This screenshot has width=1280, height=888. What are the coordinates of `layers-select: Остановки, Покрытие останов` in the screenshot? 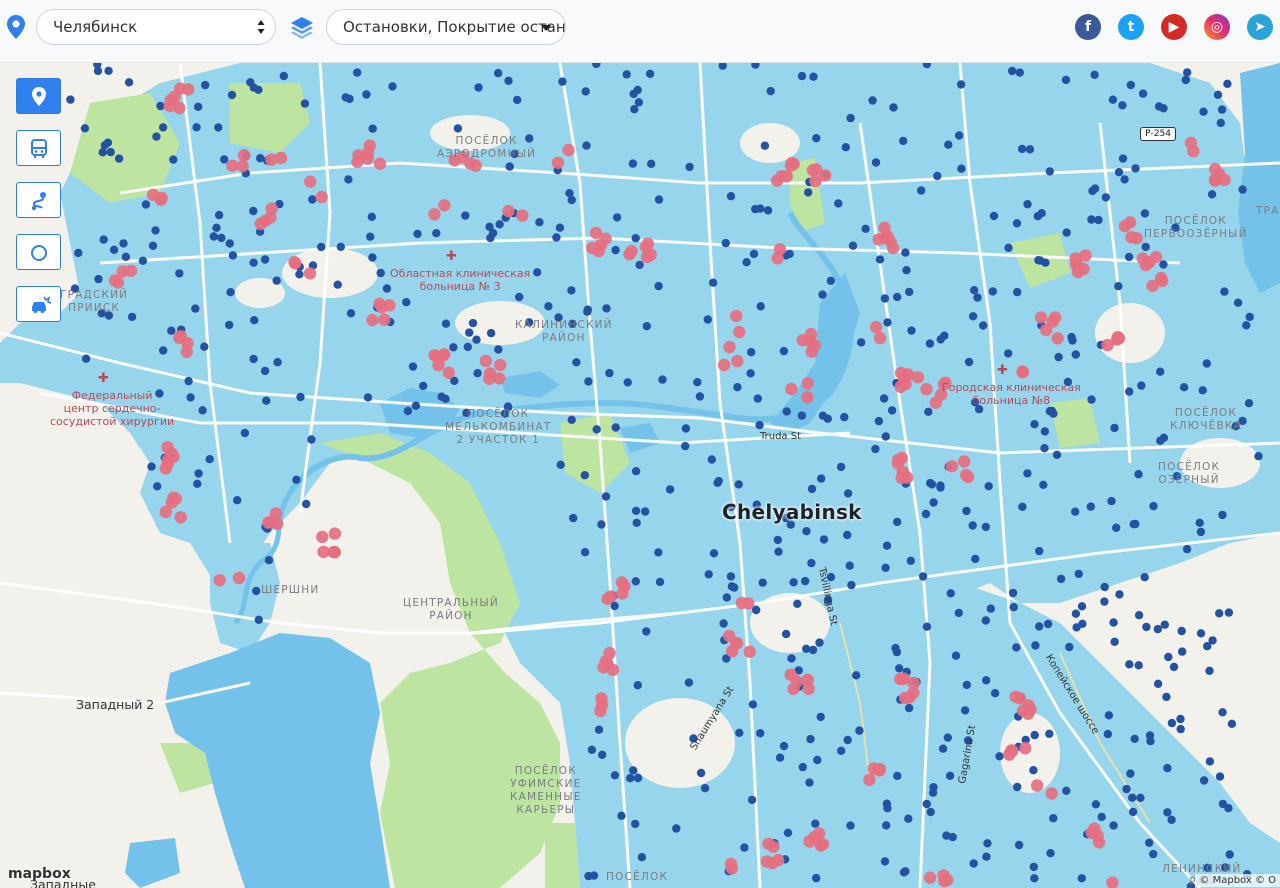 It's located at (446, 27).